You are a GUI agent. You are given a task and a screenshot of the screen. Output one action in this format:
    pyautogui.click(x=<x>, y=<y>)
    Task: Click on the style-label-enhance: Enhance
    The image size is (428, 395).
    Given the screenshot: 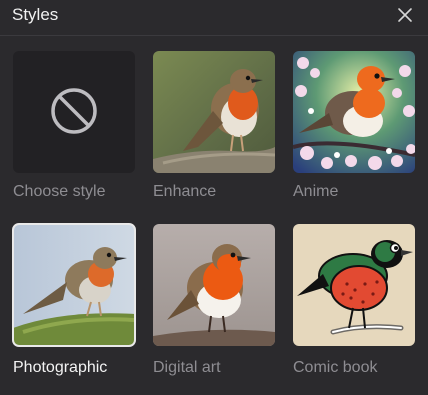 What is the action you would take?
    pyautogui.click(x=185, y=191)
    